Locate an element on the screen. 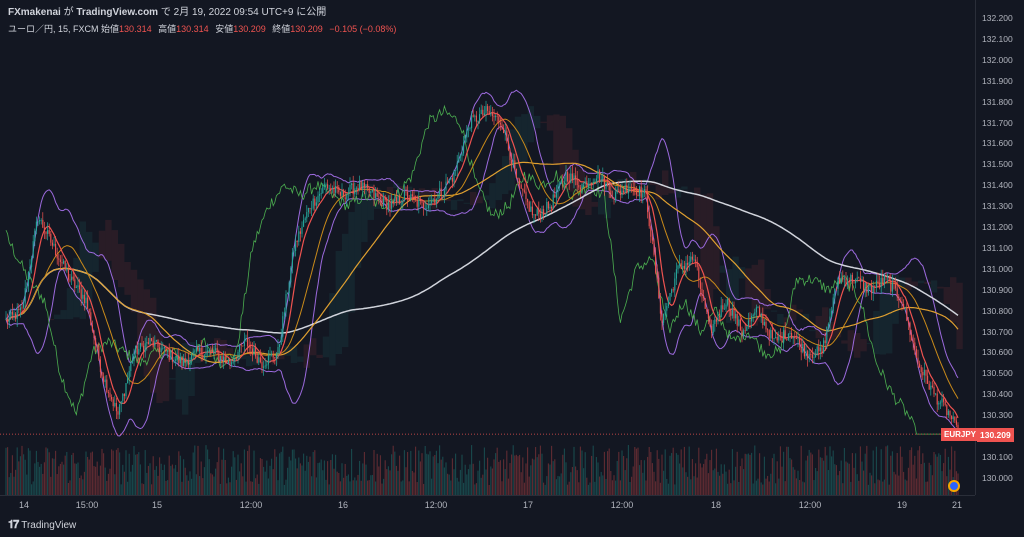 The image size is (1024, 537). time-axis: 14 15:00 15 12:00 16 12:00 17 12:00 18 12:00 19 21 is located at coordinates (487, 504).